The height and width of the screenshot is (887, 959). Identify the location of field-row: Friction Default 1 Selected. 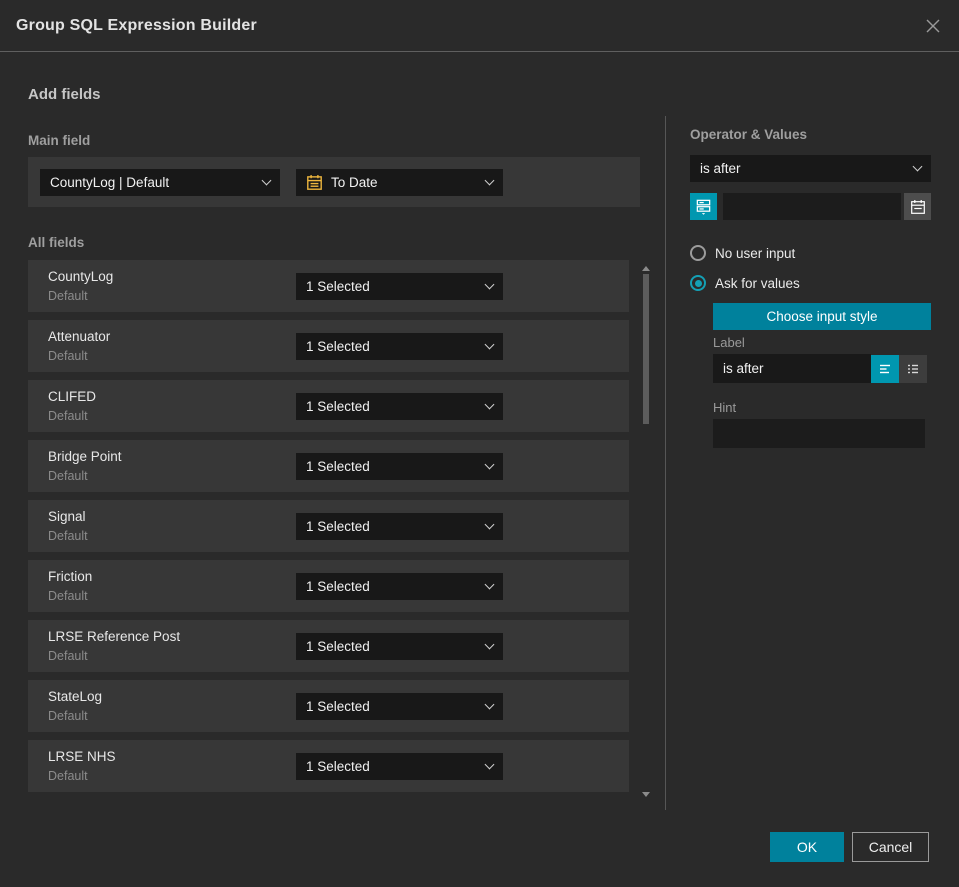
(328, 586).